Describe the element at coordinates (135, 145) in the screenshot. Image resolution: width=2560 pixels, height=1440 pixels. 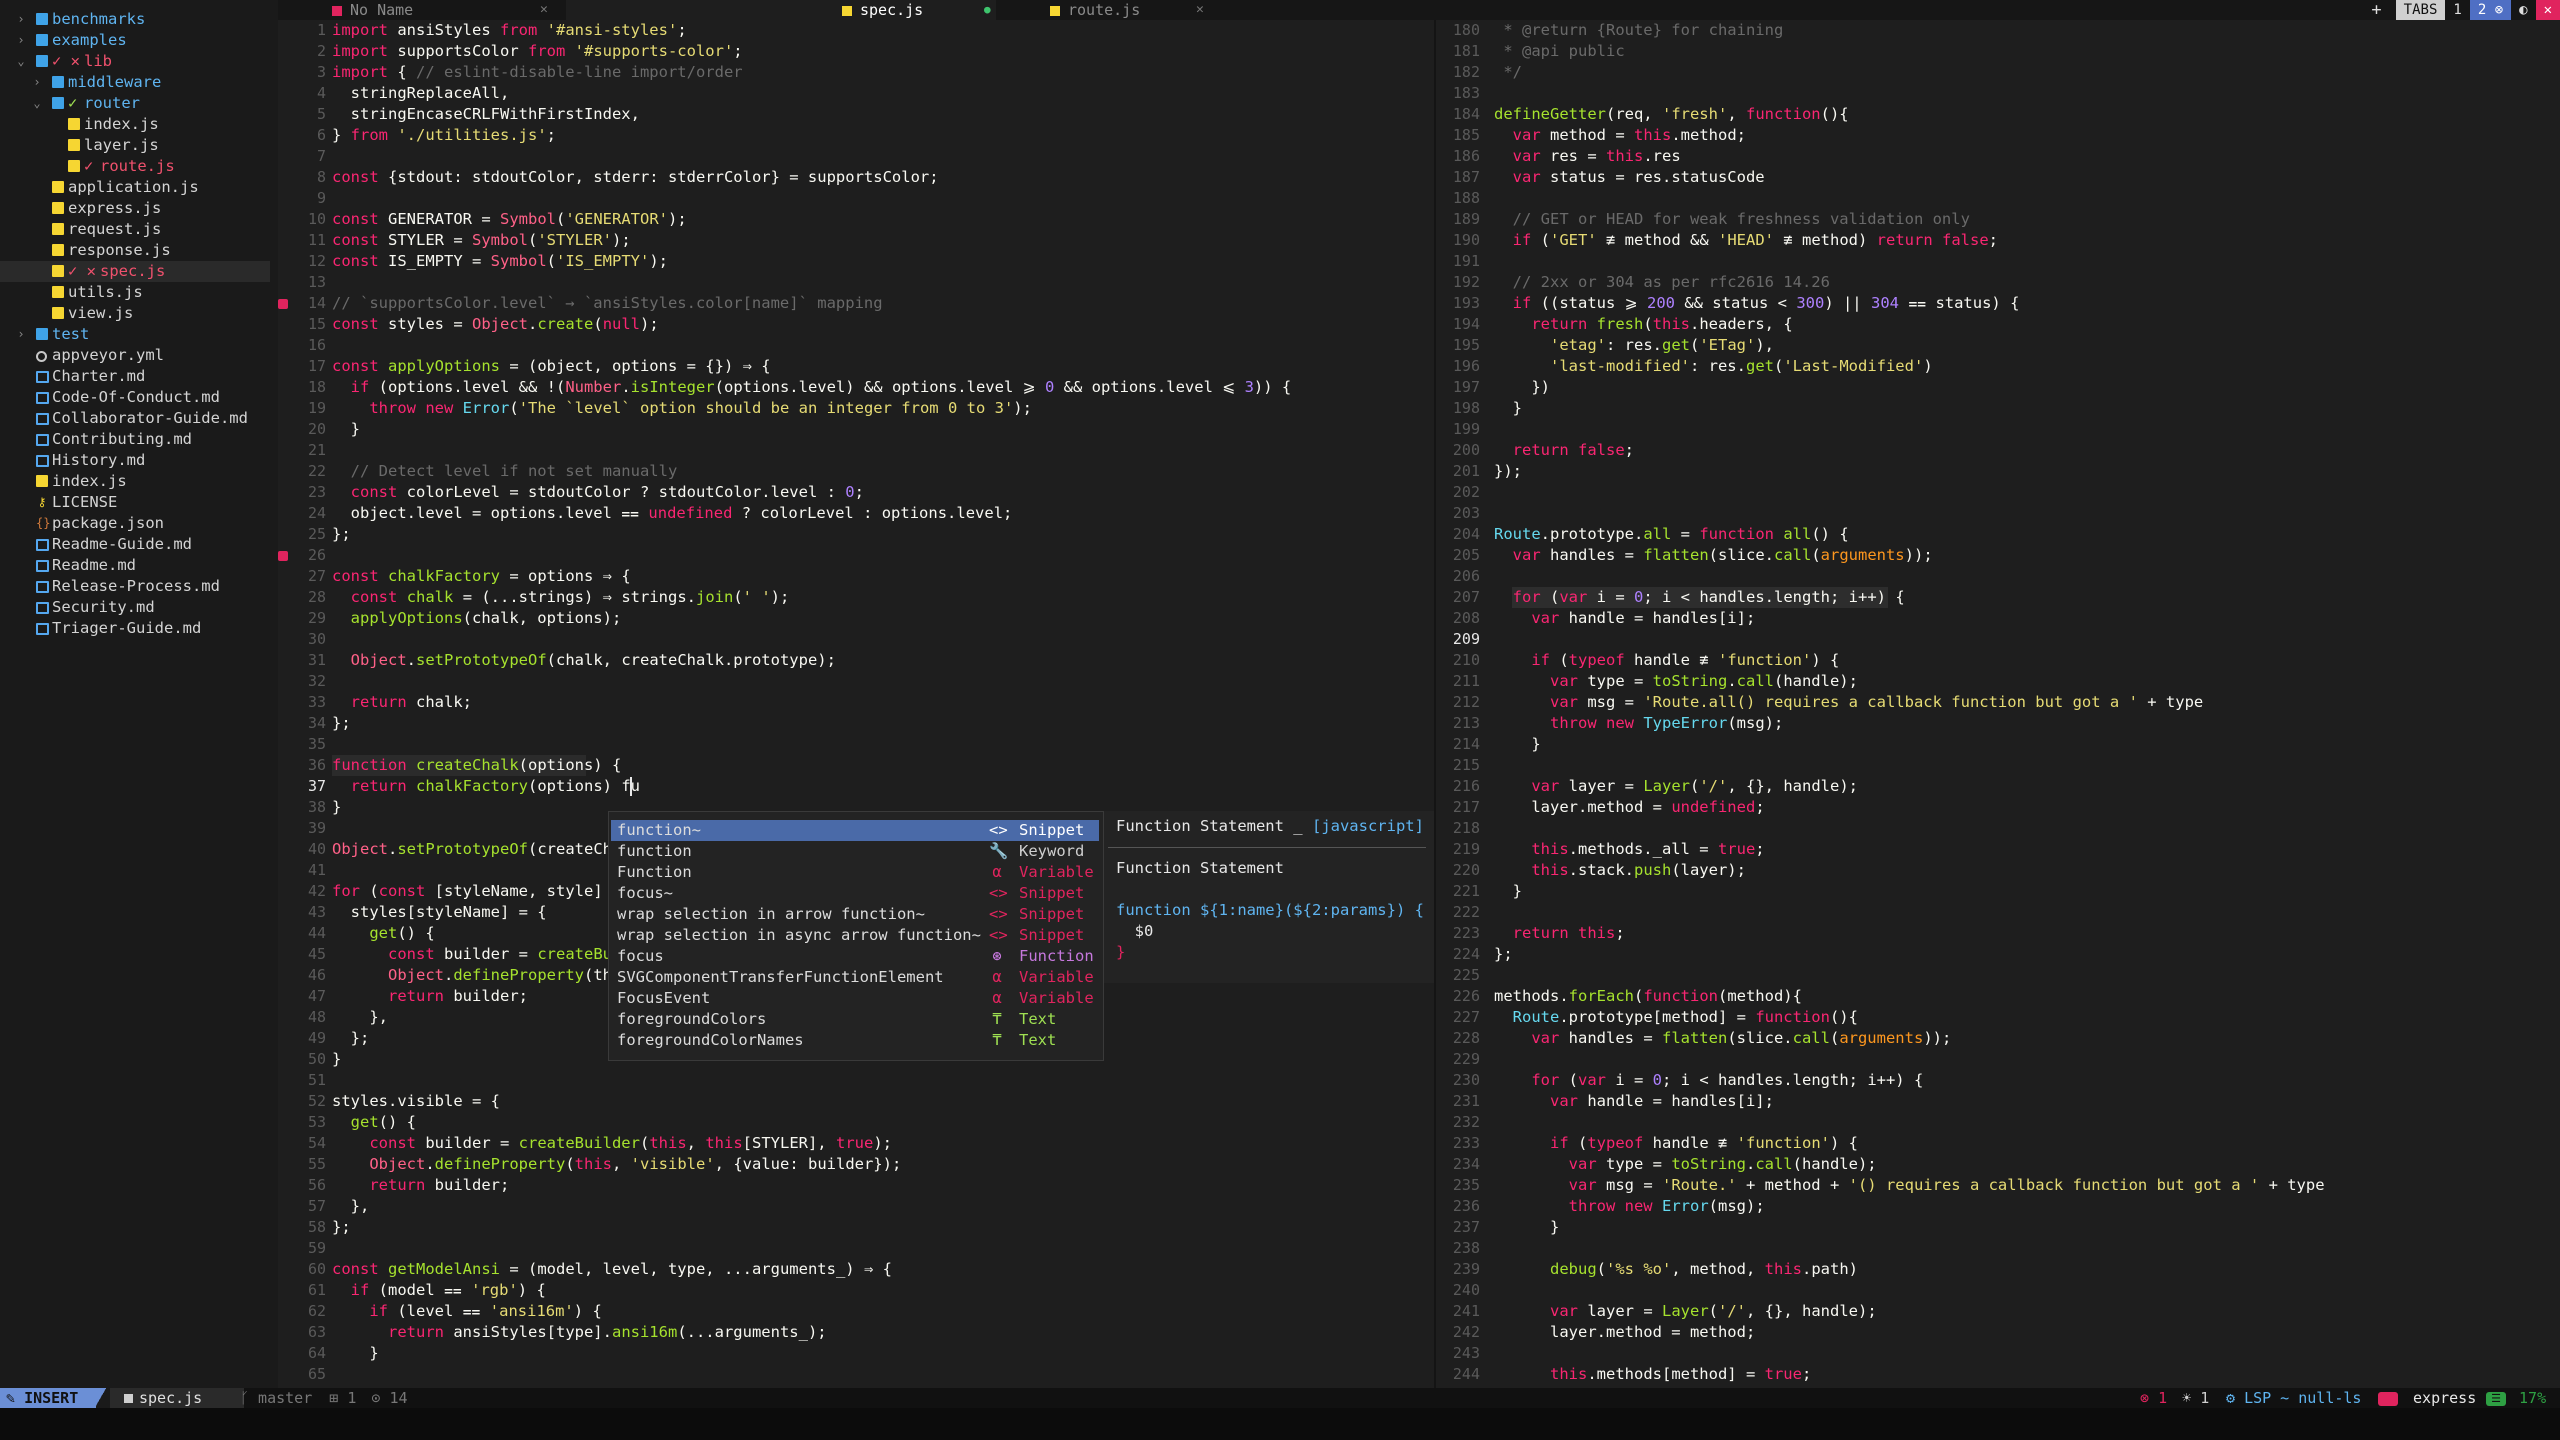
I see `tree-item-layer-js: layer.js` at that location.